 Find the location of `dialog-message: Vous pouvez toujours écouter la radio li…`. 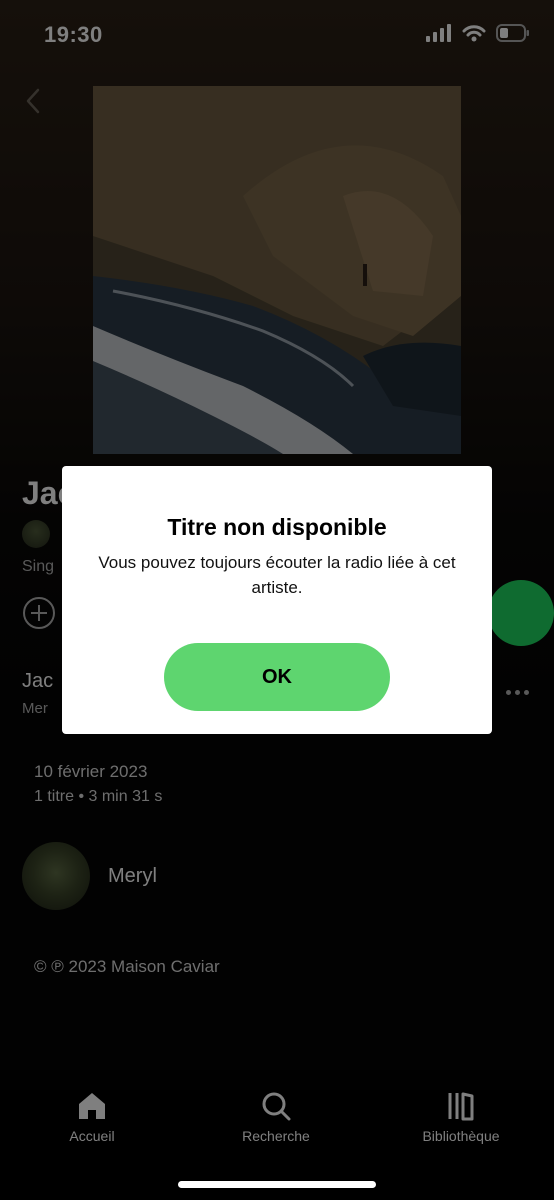

dialog-message: Vous pouvez toujours écouter la radio li… is located at coordinates (277, 575).